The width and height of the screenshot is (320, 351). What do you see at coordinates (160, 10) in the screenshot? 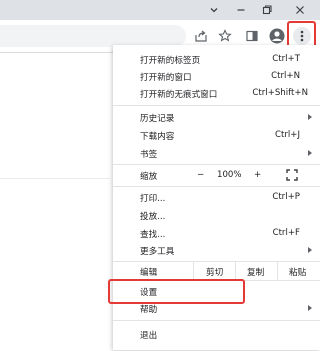
I see `title-bar` at bounding box center [160, 10].